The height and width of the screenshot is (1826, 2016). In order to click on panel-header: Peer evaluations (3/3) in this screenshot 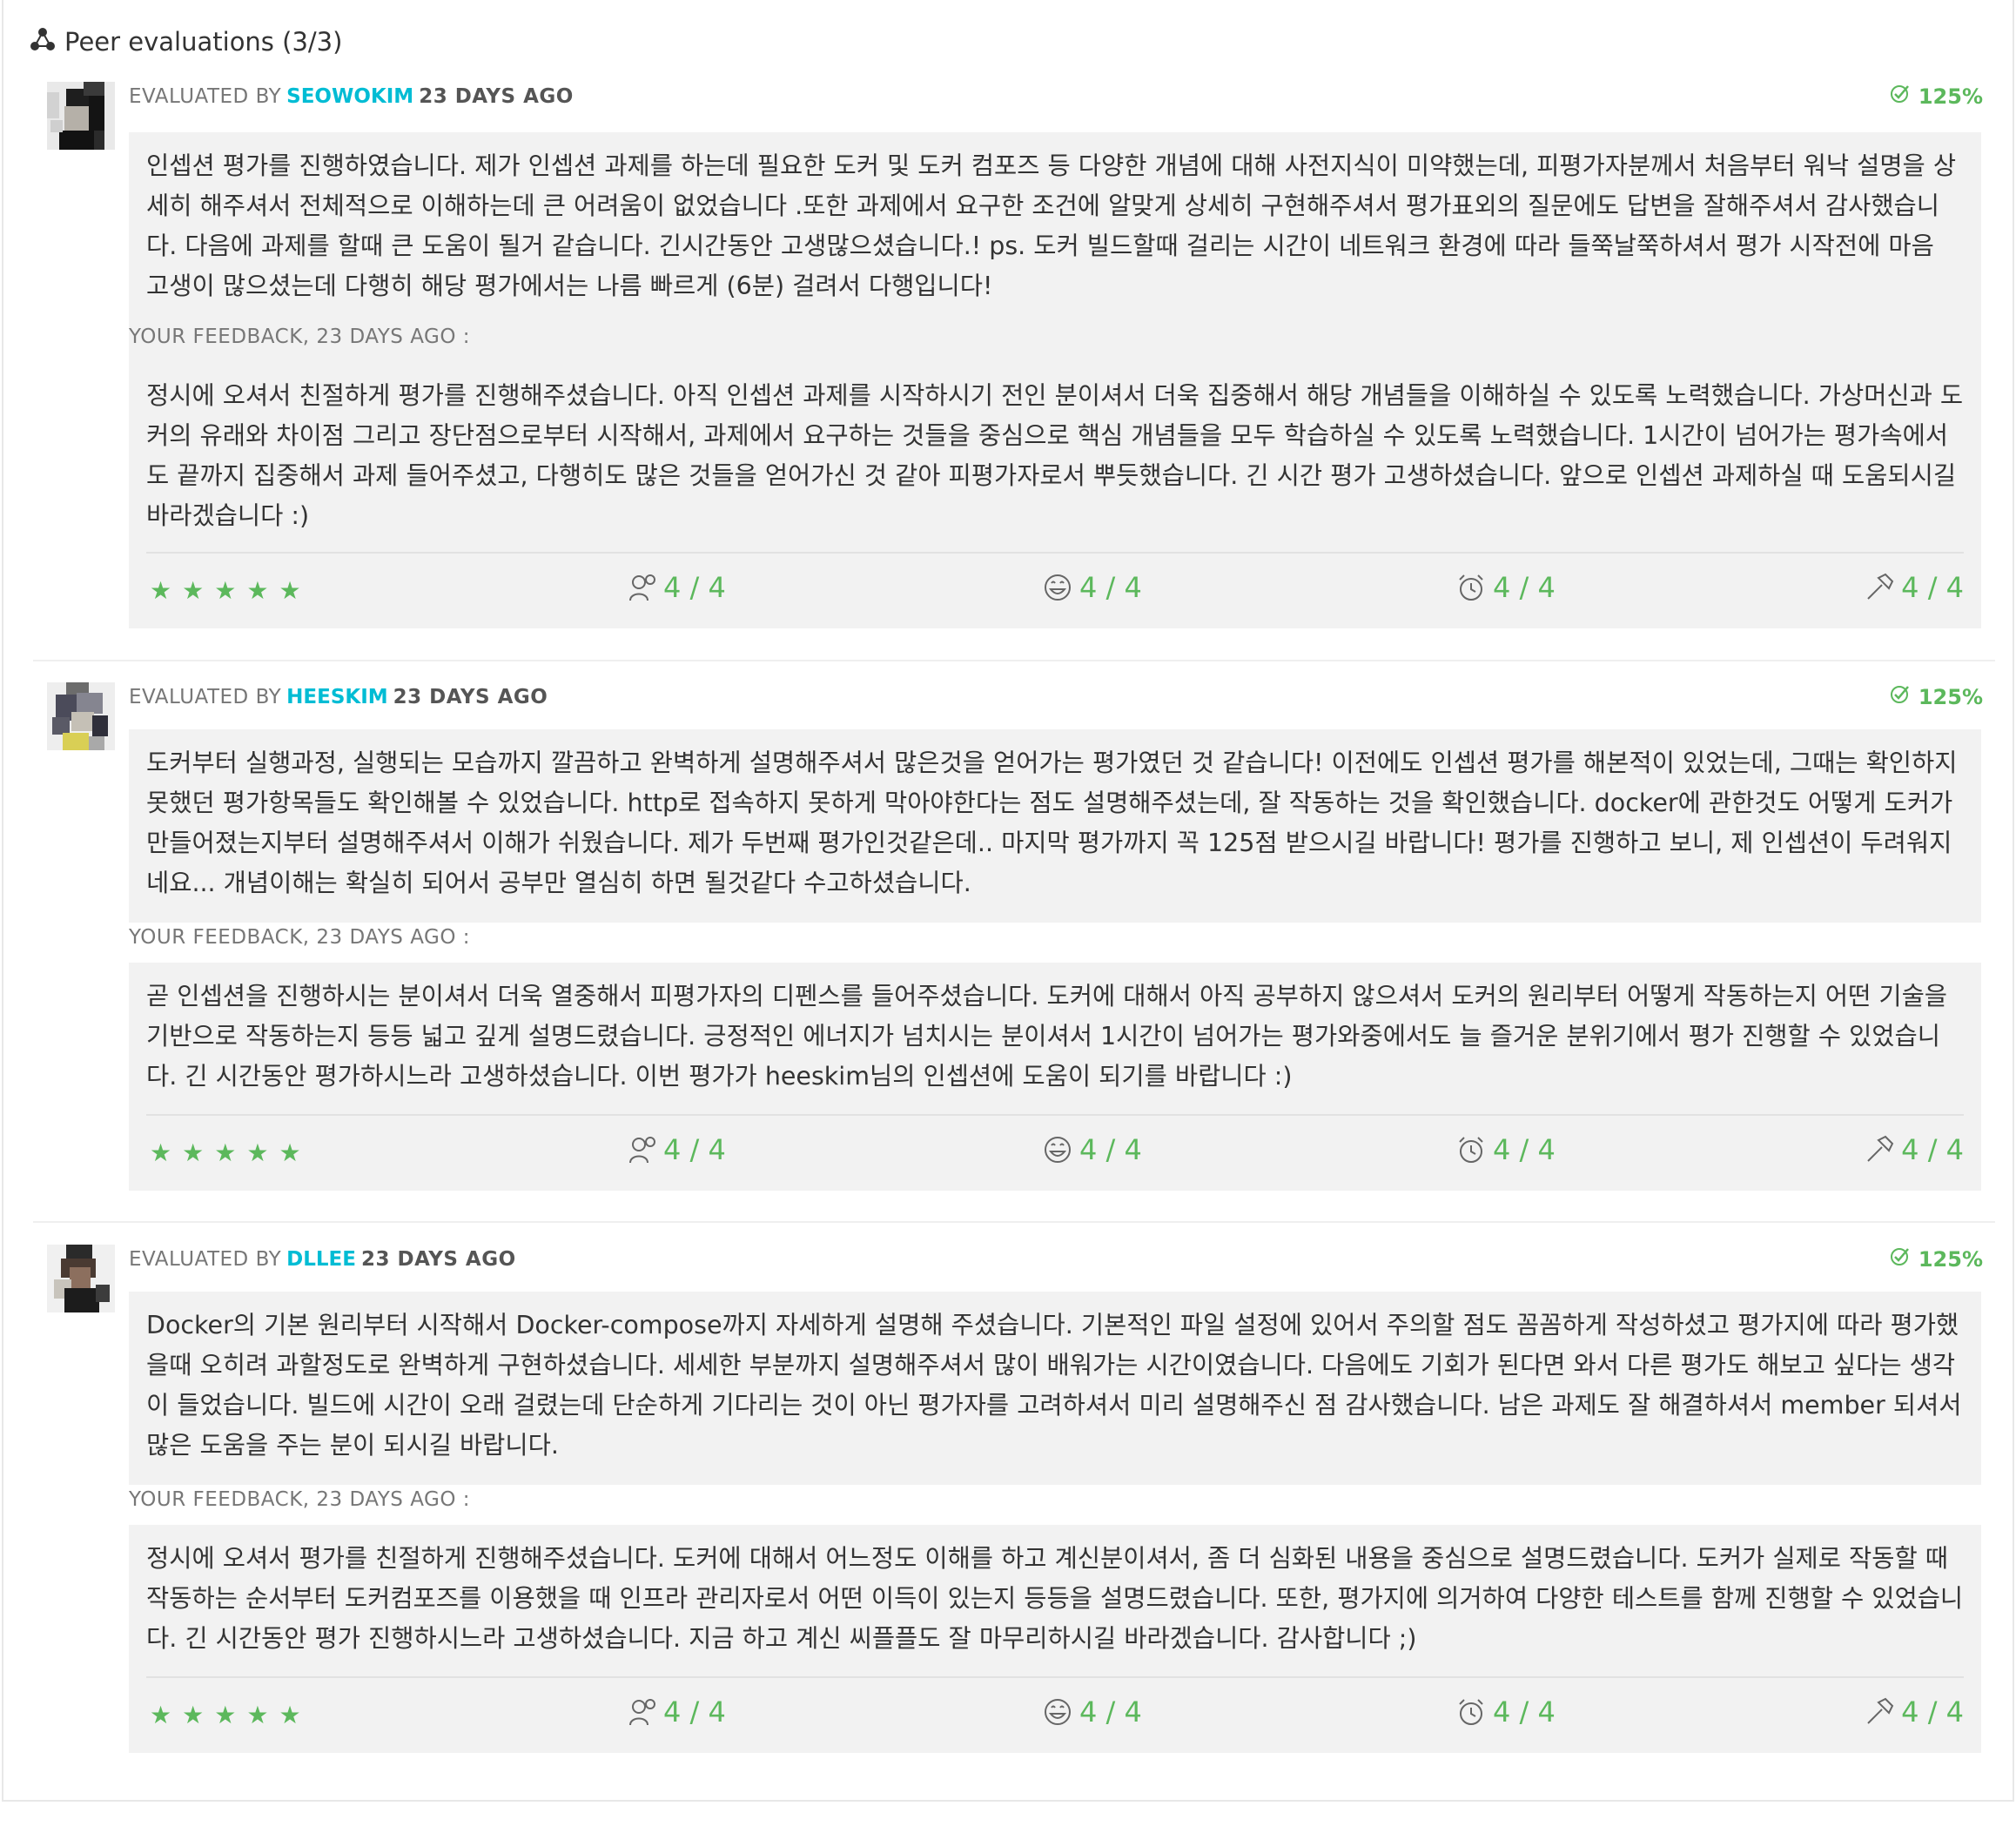, I will do `click(186, 42)`.